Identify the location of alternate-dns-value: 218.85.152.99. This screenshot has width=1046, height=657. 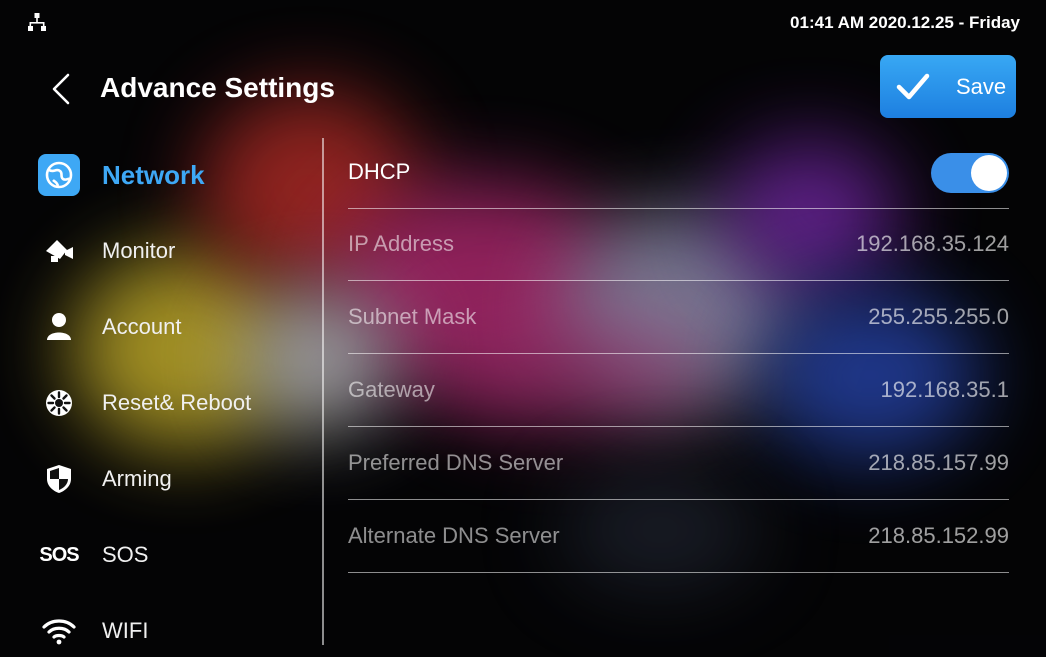
(938, 535).